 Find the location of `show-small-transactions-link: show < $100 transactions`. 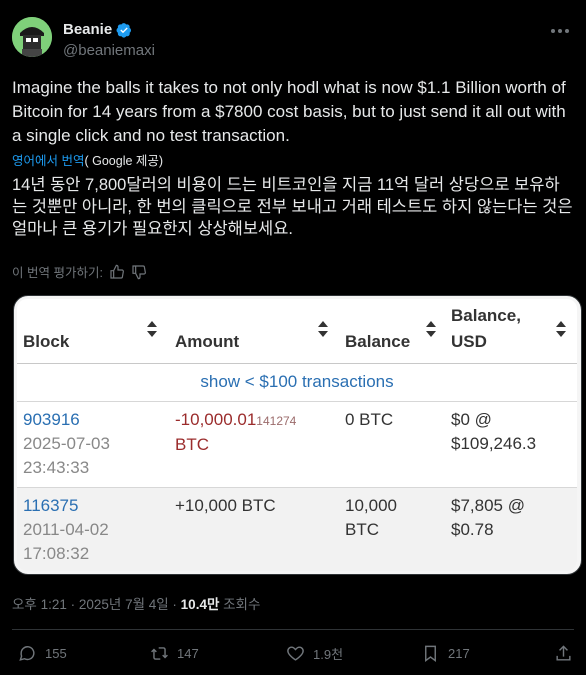

show-small-transactions-link: show < $100 transactions is located at coordinates (296, 382).